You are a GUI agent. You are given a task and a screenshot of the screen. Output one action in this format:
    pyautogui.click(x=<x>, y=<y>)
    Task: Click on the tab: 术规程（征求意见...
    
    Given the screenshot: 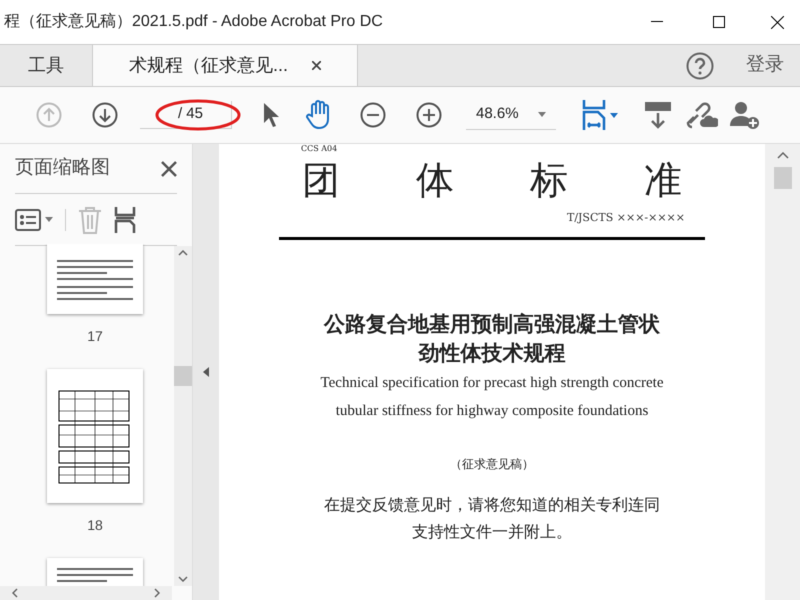 What is the action you would take?
    pyautogui.click(x=225, y=65)
    